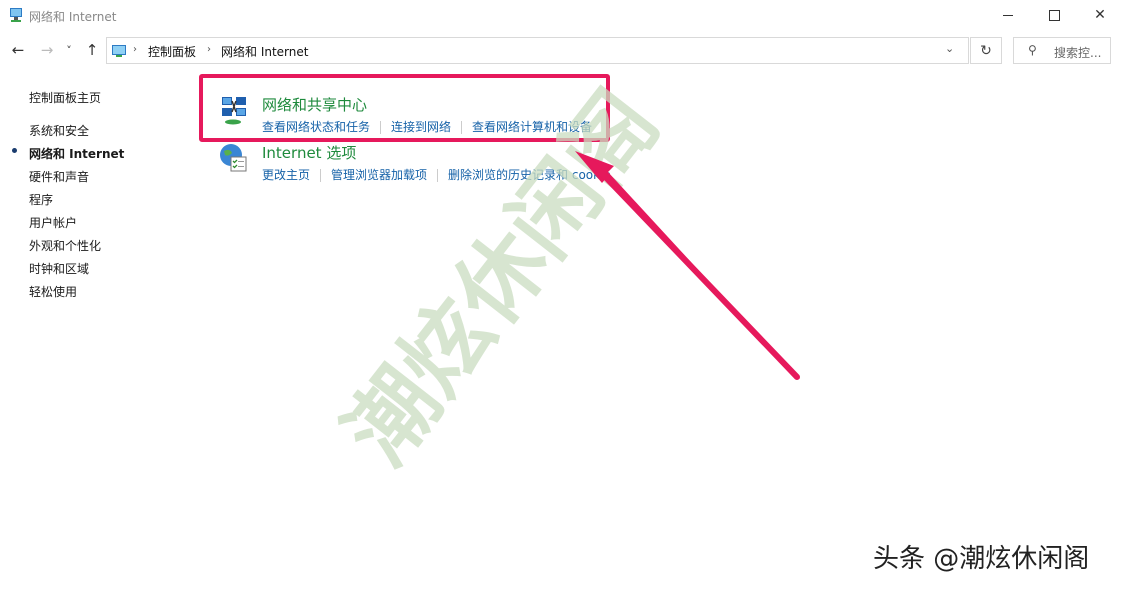 Image resolution: width=1125 pixels, height=589 pixels. What do you see at coordinates (379, 175) in the screenshot?
I see `link-manage-addons: 管理浏览器加载项` at bounding box center [379, 175].